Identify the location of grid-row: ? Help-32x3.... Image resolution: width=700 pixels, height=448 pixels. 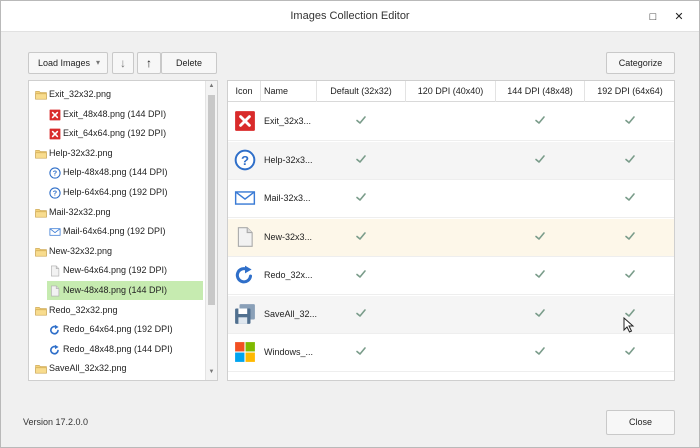
(451, 160).